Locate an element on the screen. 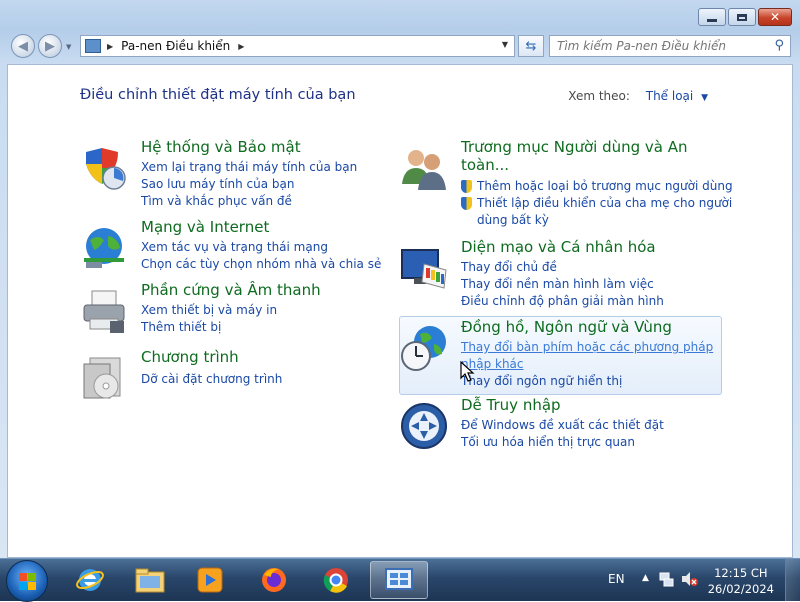 This screenshot has height=602, width=800. category-links: Xem thiết bị và máy in Thêm thiết bị is located at coordinates (209, 319).